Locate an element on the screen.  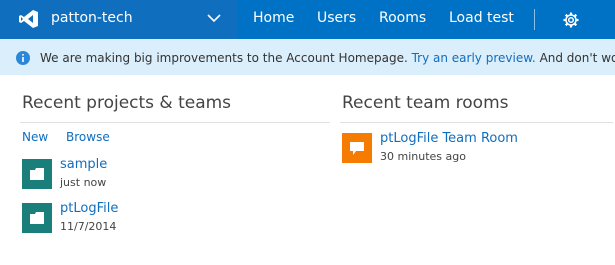
chevron-down-icon is located at coordinates (214, 18).